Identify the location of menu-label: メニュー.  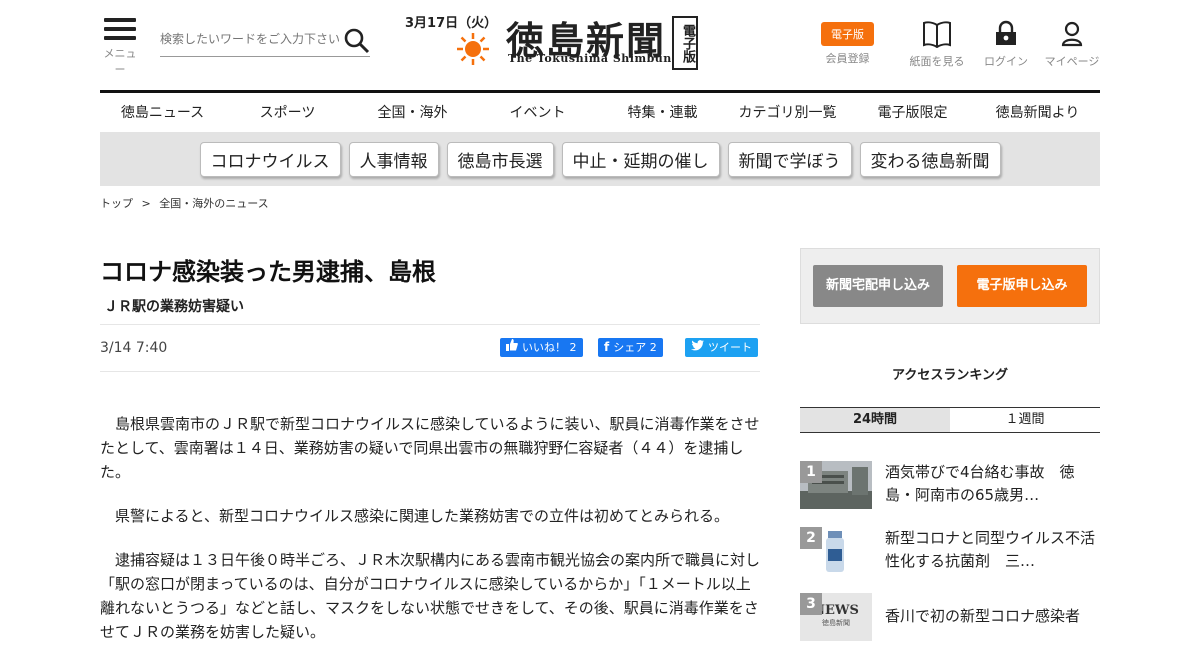
(120, 61).